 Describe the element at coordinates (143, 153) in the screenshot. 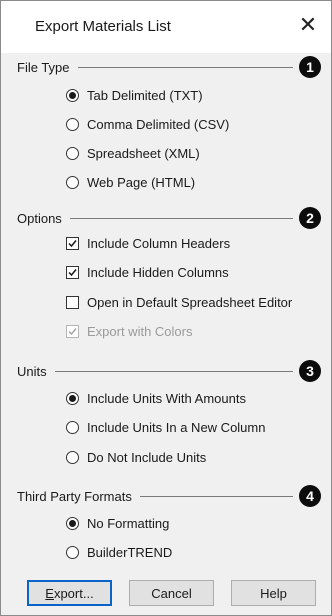

I see `radio-label: Spreadsheet (XML)` at that location.